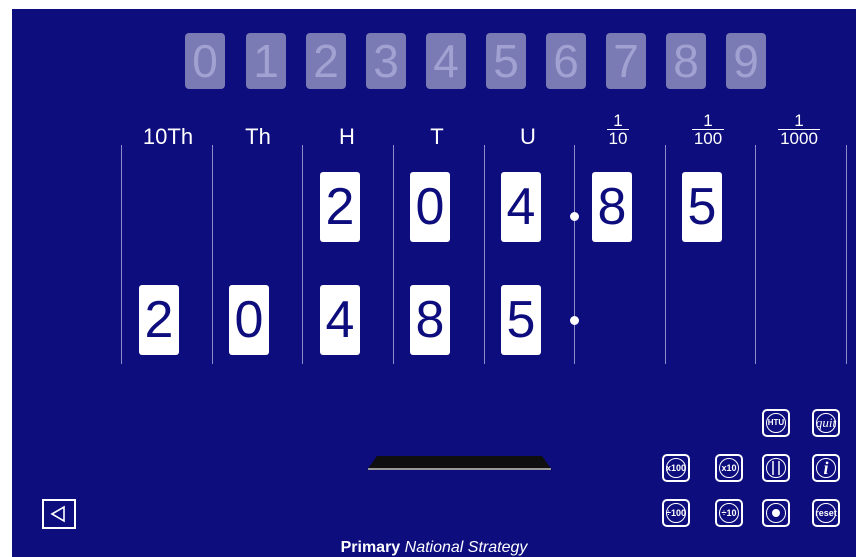 Image resolution: width=861 pixels, height=557 pixels. What do you see at coordinates (370, 547) in the screenshot?
I see `footer-brand-bold: Primary` at bounding box center [370, 547].